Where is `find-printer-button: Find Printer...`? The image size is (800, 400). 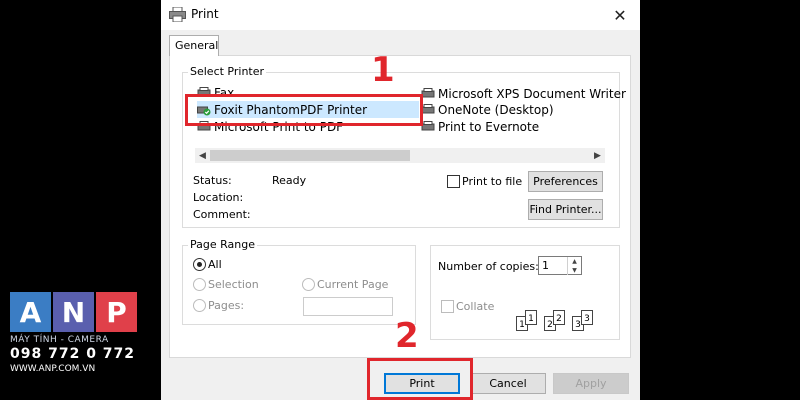
find-printer-button: Find Printer... is located at coordinates (565, 209).